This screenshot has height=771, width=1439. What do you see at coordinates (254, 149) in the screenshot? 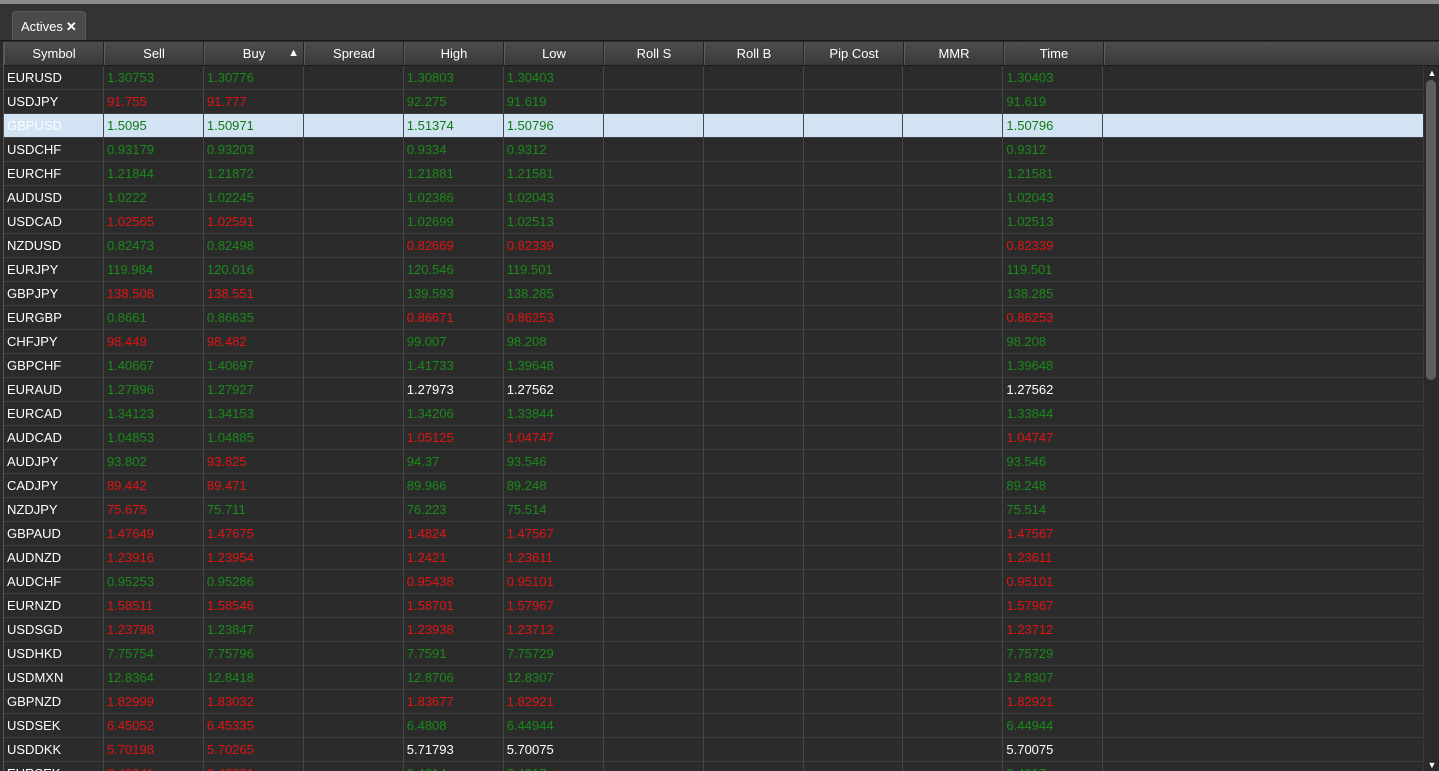
I see `cell-buy: 0.93203` at bounding box center [254, 149].